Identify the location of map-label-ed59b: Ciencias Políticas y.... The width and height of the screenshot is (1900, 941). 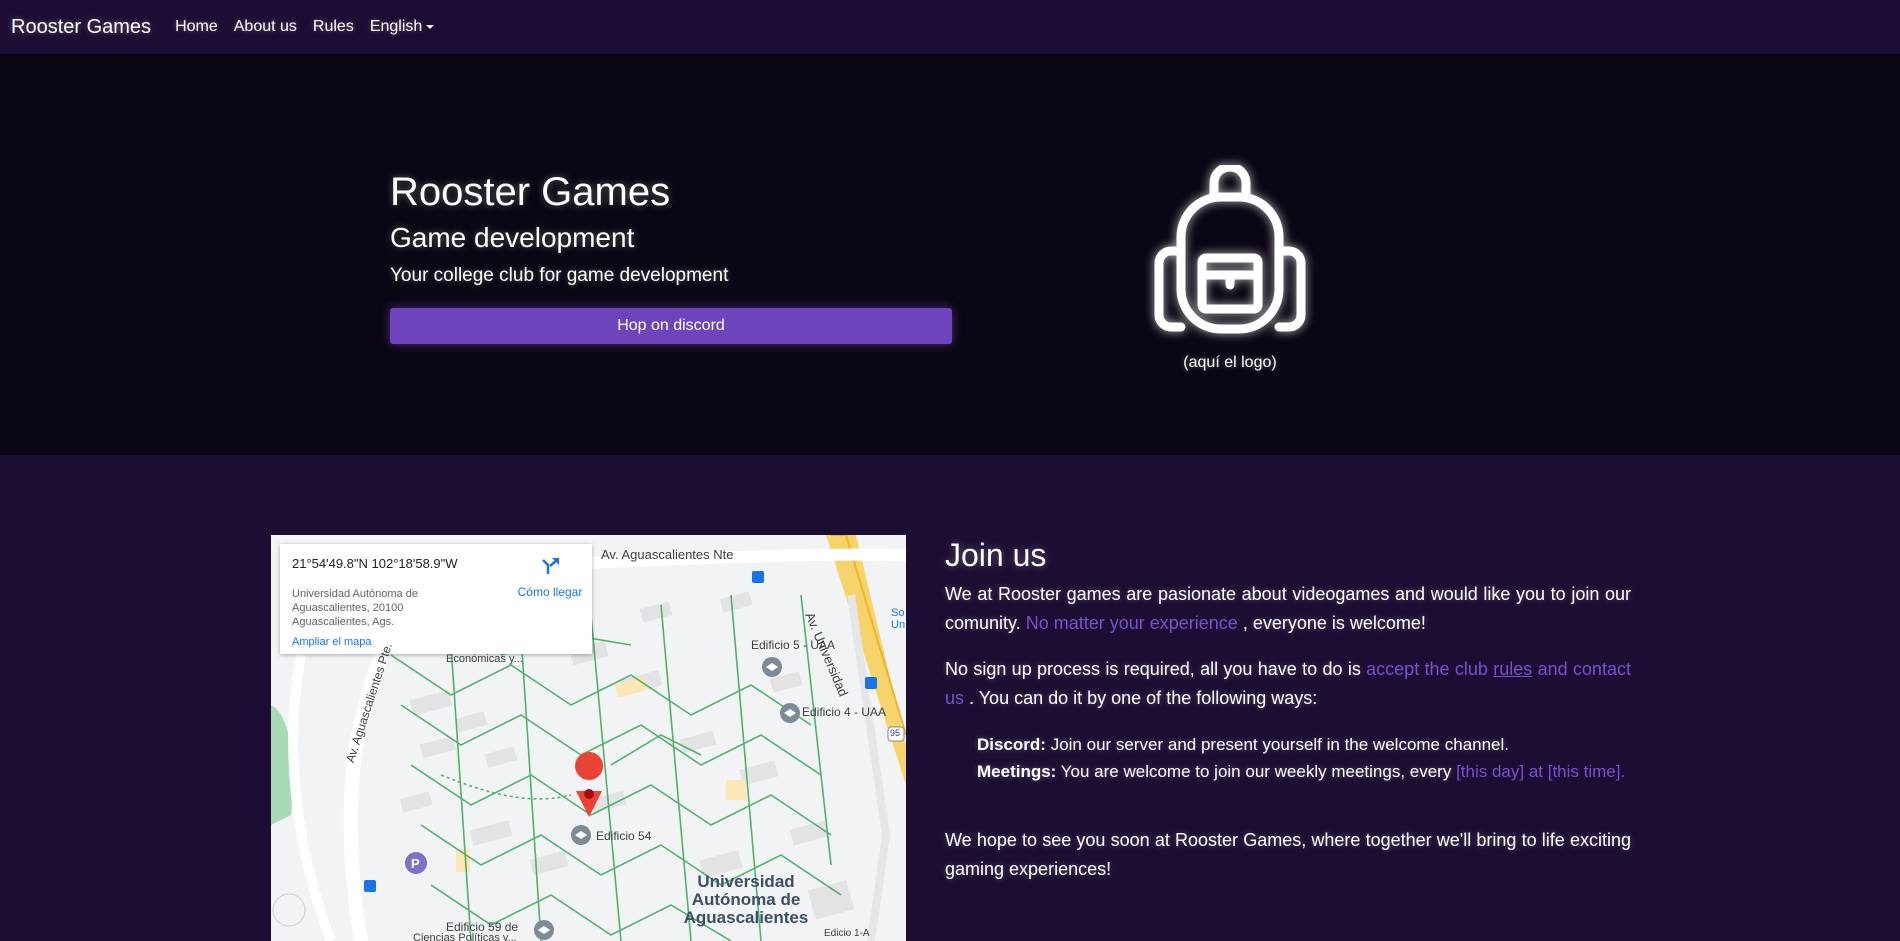
(465, 936).